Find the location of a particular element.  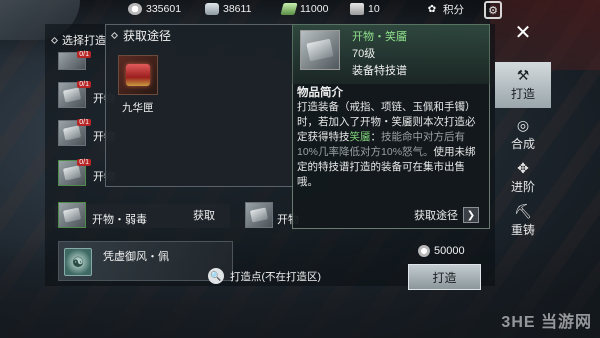

synthesize-icon: ◎ is located at coordinates (523, 125).